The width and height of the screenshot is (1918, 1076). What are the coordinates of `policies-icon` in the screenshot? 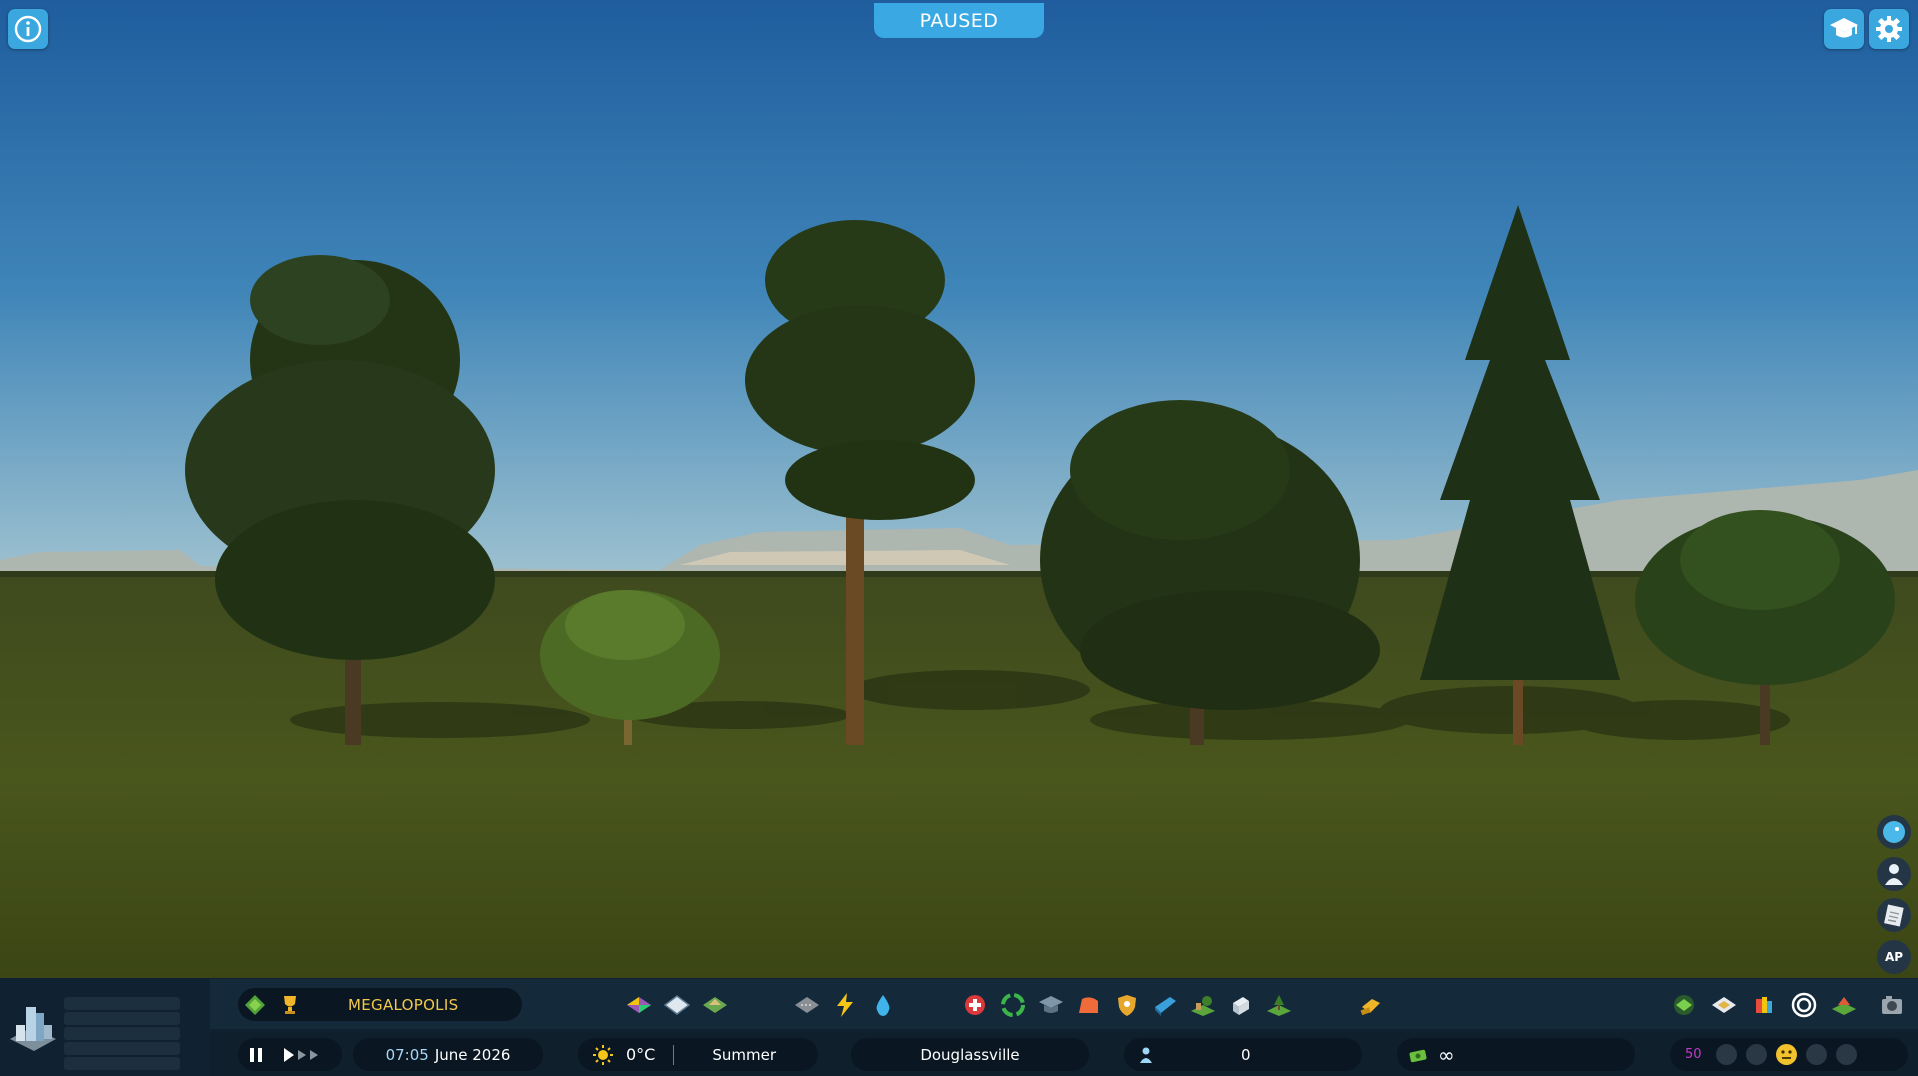 It's located at (1764, 1005).